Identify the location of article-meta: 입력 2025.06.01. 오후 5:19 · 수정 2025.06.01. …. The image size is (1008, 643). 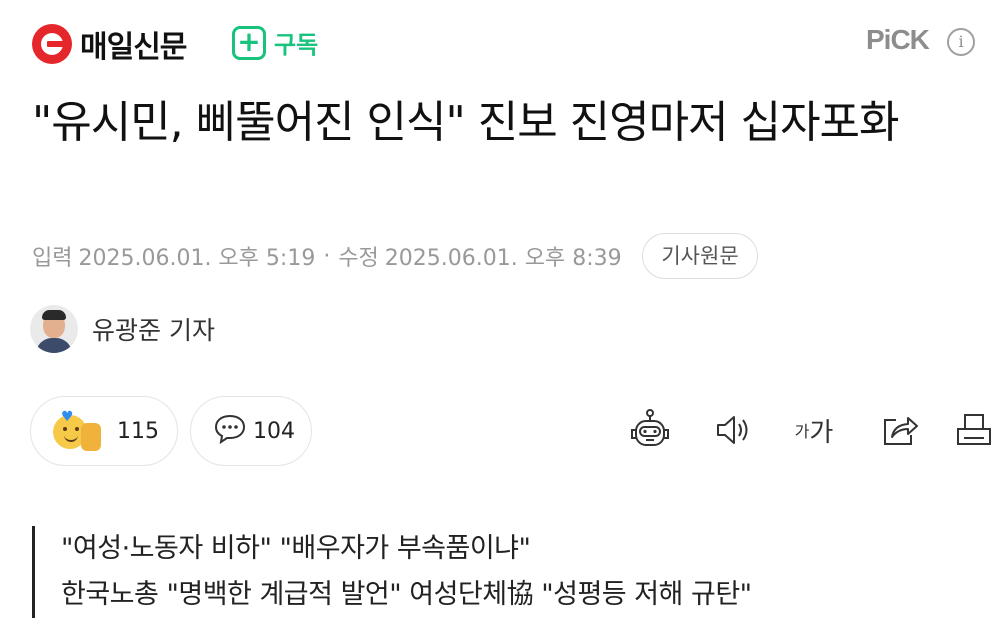
(327, 256).